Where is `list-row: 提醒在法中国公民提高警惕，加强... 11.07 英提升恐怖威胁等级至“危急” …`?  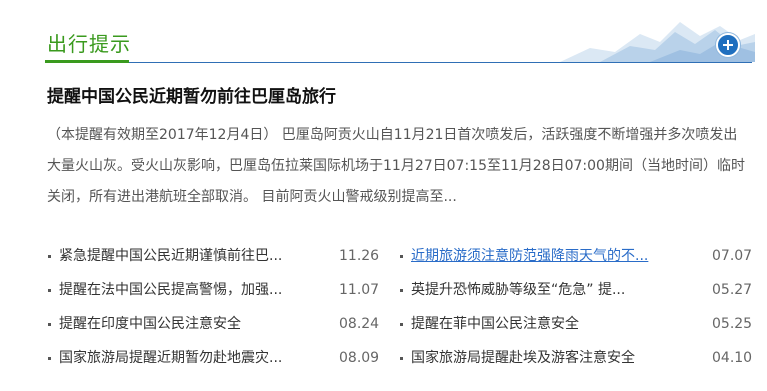
list-row: 提醒在法中国公民提高警惕，加强... 11.07 英提升恐怖威胁等级至“危急” … is located at coordinates (399, 290).